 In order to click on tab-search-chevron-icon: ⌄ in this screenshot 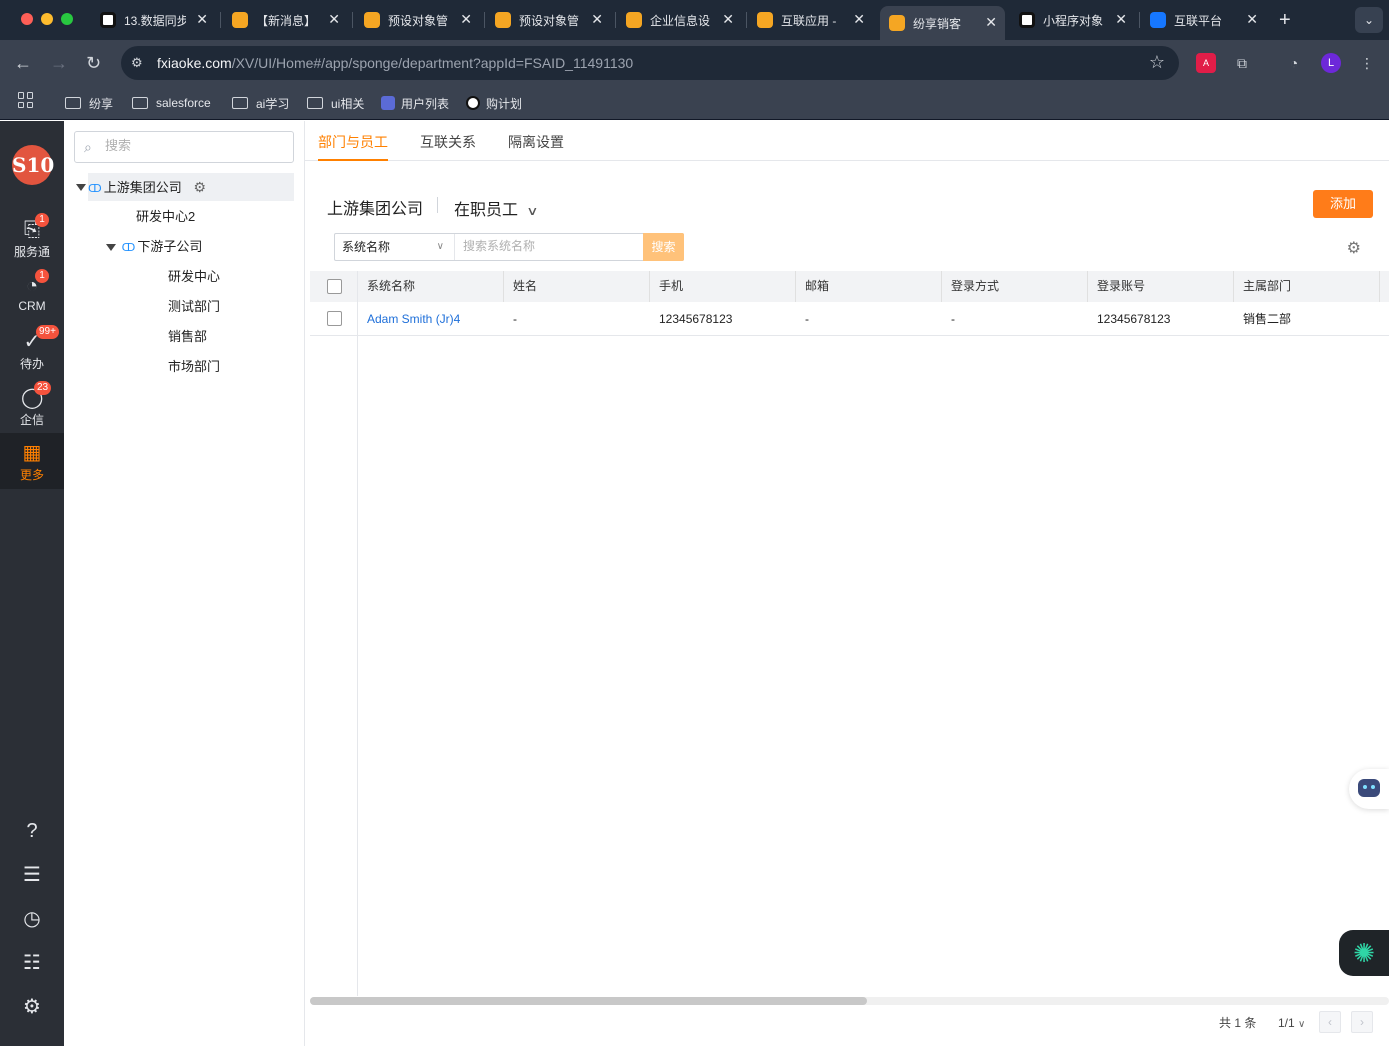, I will do `click(1369, 20)`.